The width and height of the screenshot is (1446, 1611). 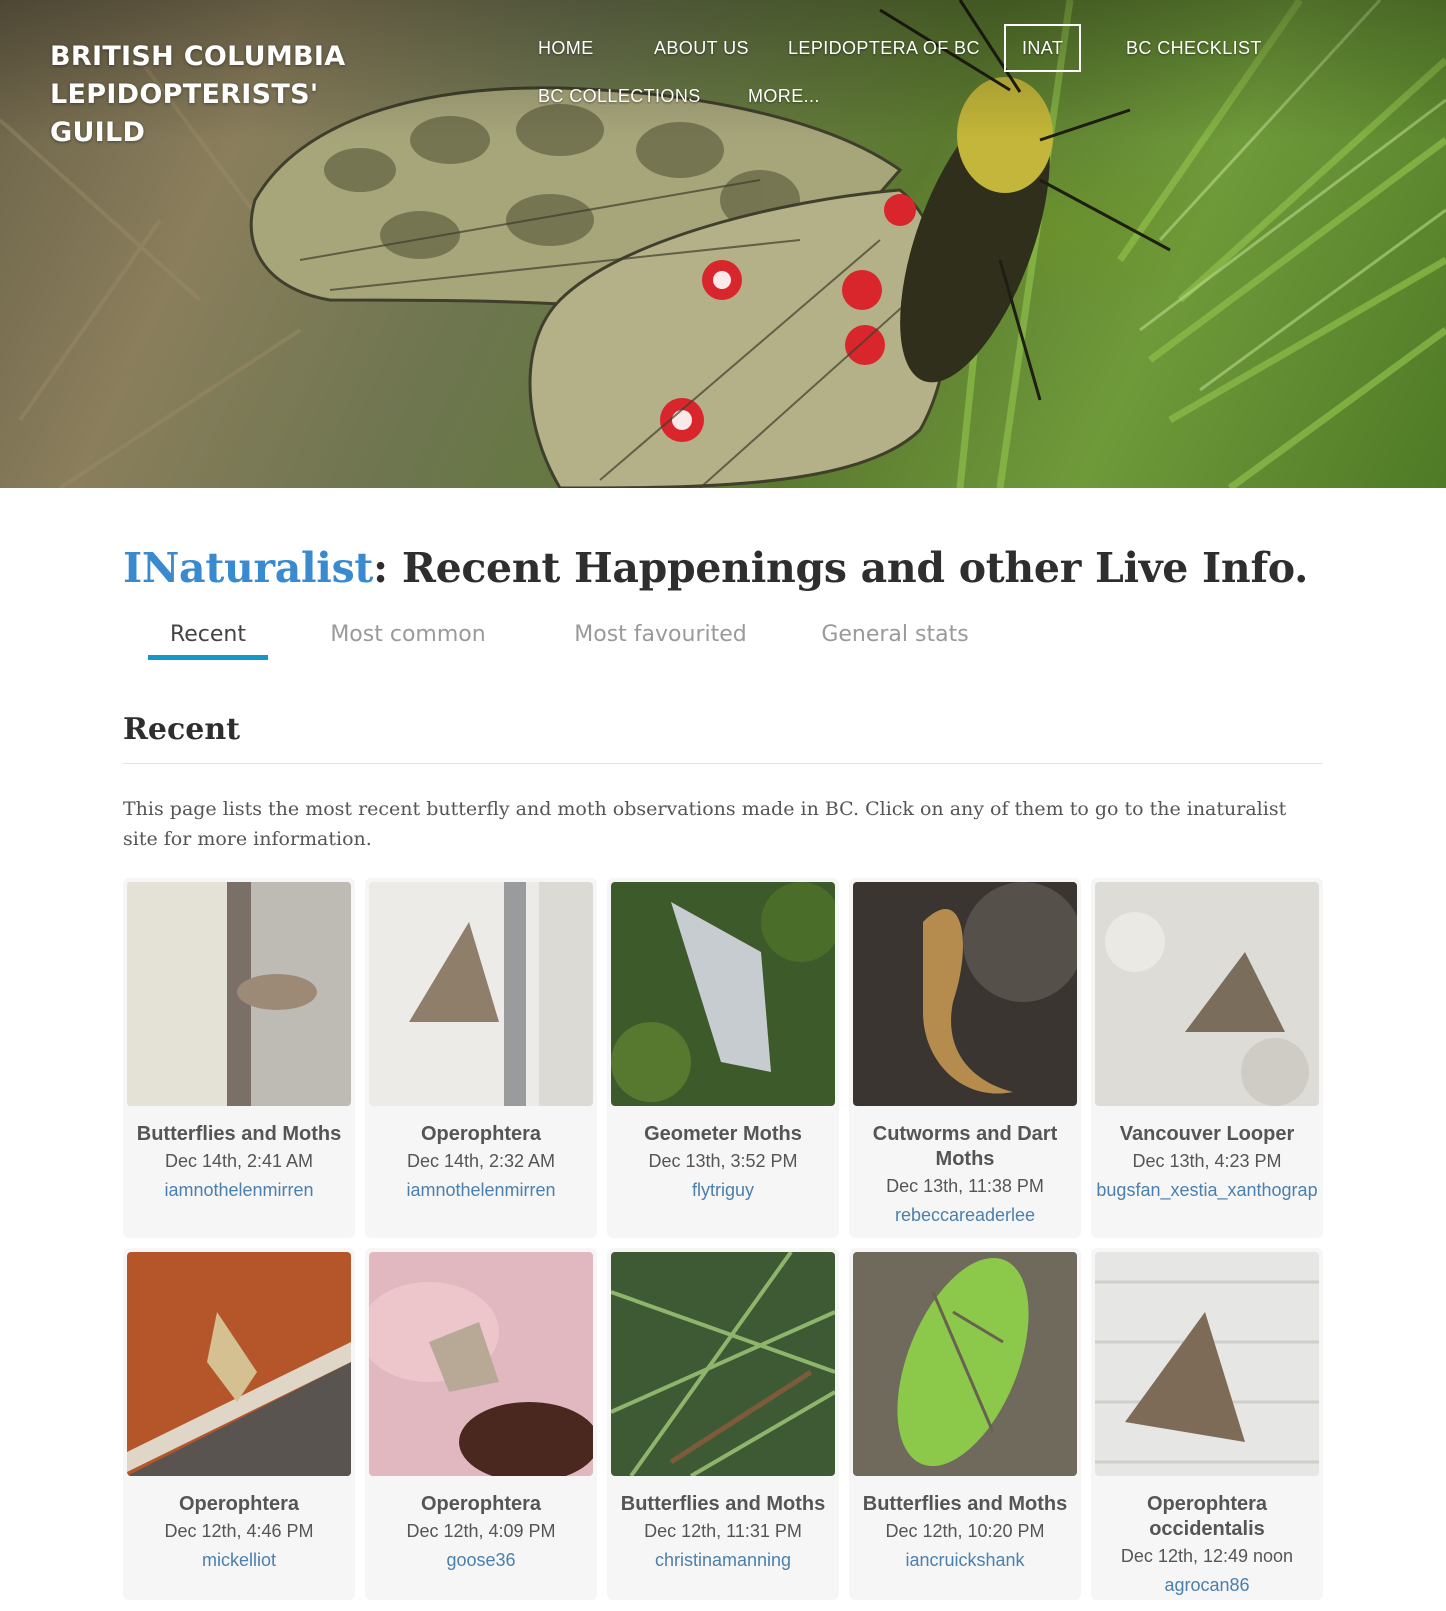 I want to click on observation-date: Dec 12th, 12:49 noon, so click(x=1207, y=1556).